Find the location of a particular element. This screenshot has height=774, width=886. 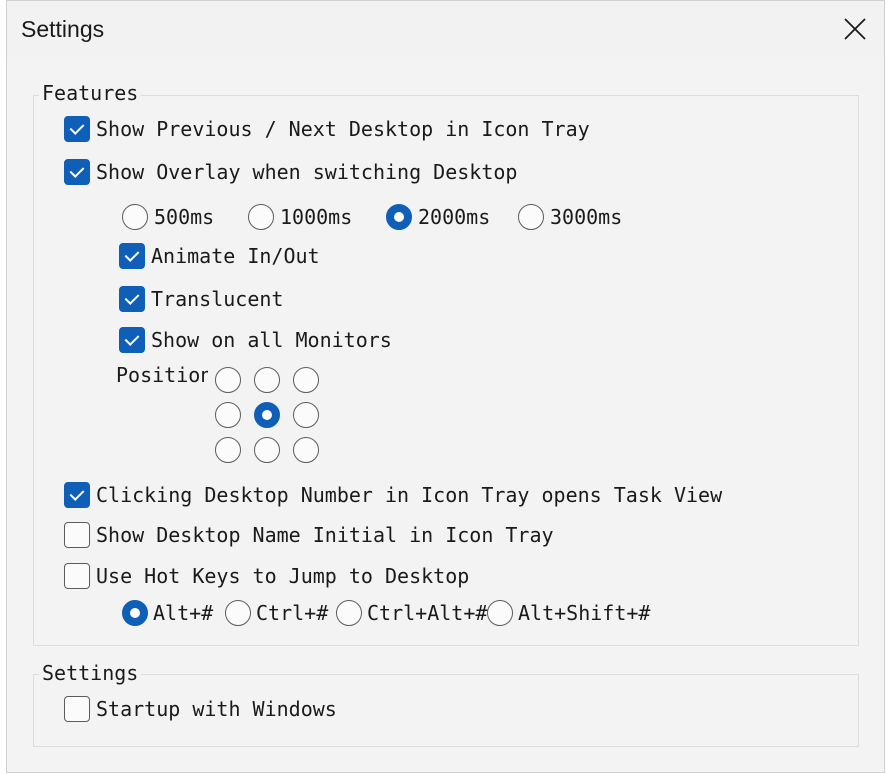

hot-keys-checkbox: Use Hot Keys to Jump to Desktop is located at coordinates (266, 576).